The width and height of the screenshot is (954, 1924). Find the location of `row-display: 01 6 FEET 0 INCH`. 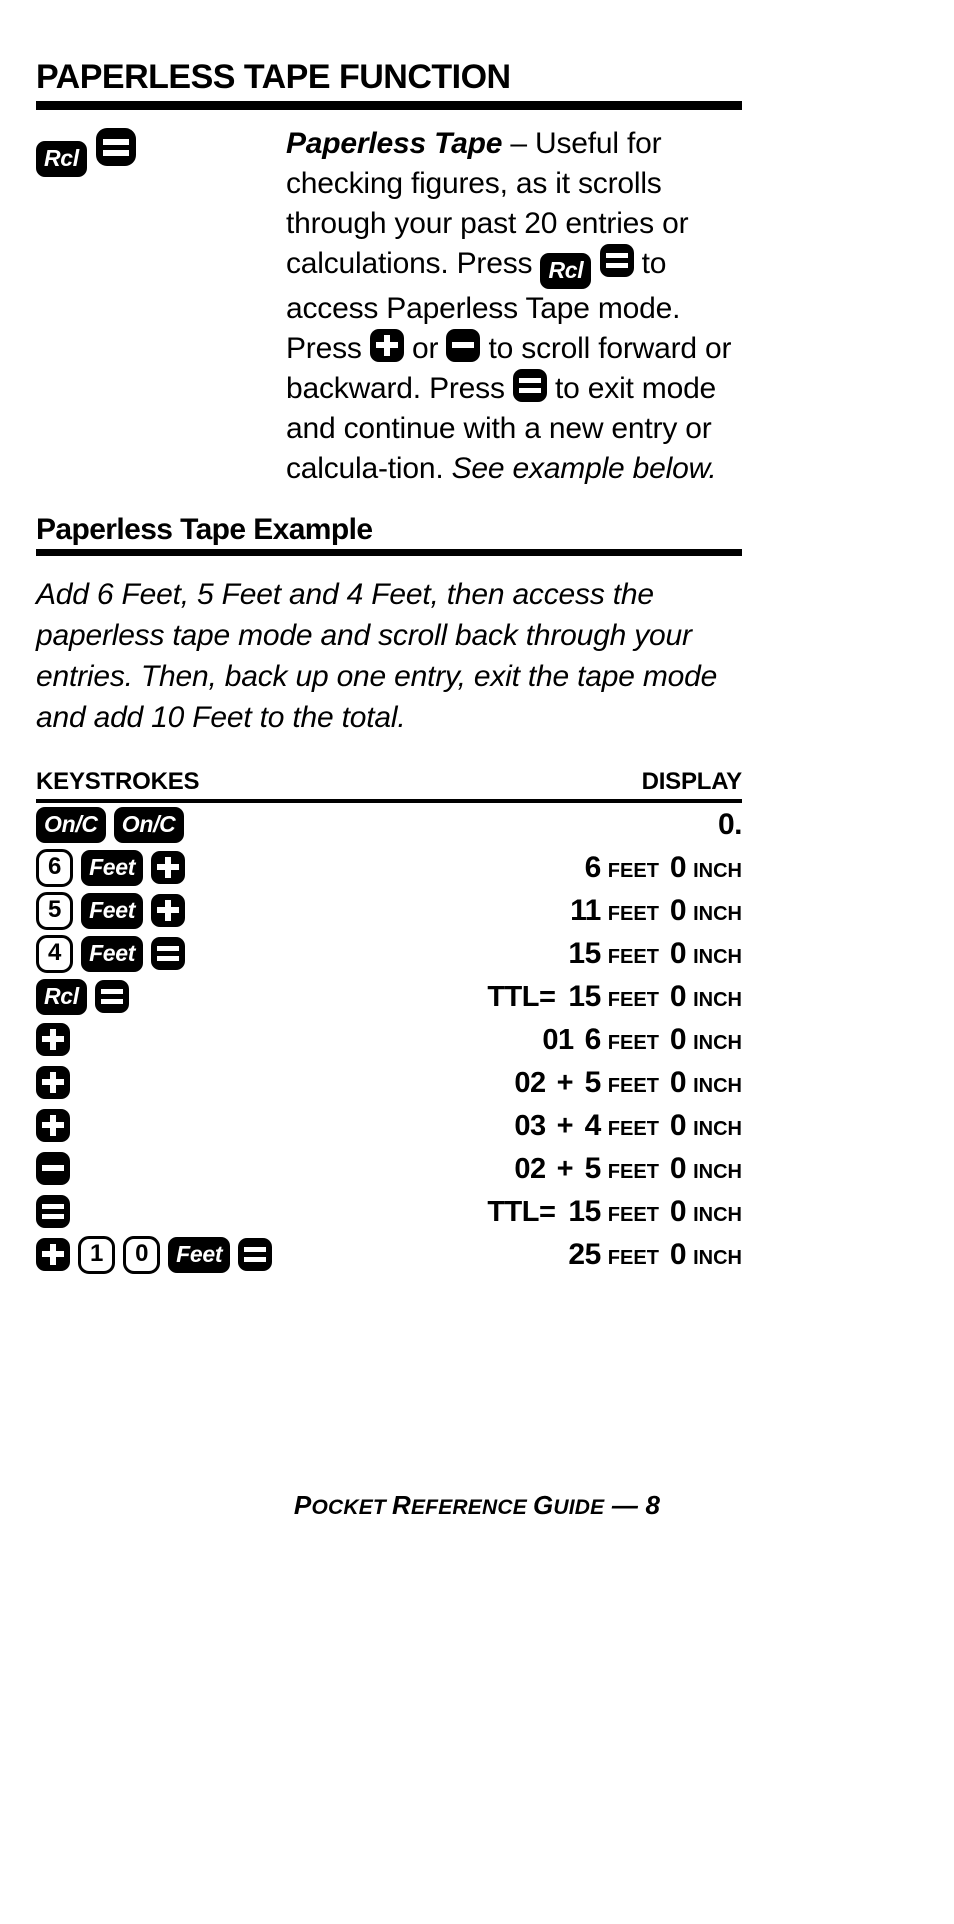

row-display: 01 6 FEET 0 INCH is located at coordinates (642, 1040).